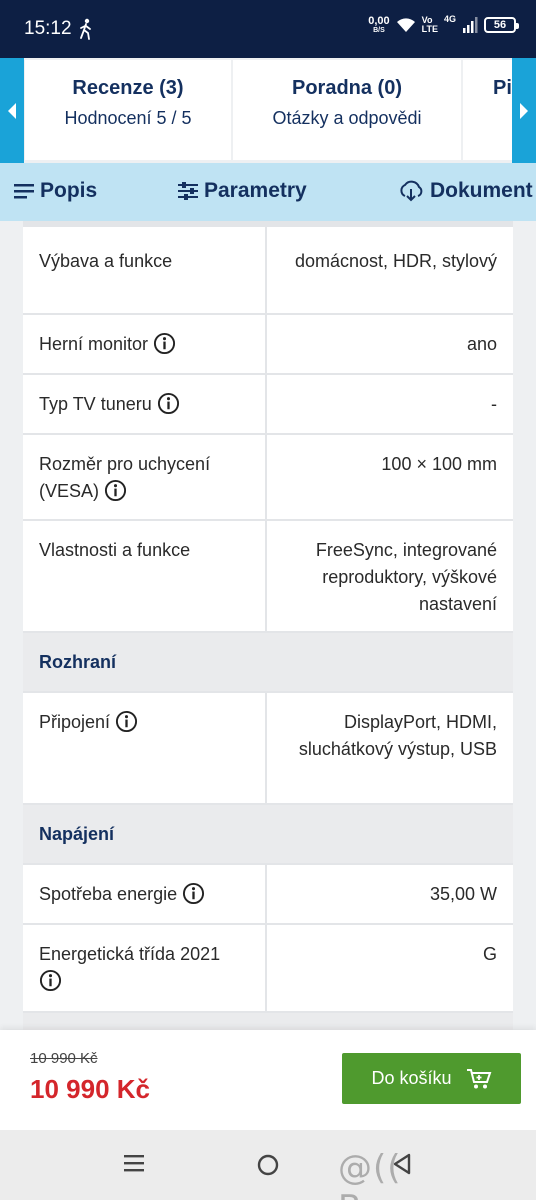 The height and width of the screenshot is (1200, 536). I want to click on cloud-download-icon, so click(411, 191).